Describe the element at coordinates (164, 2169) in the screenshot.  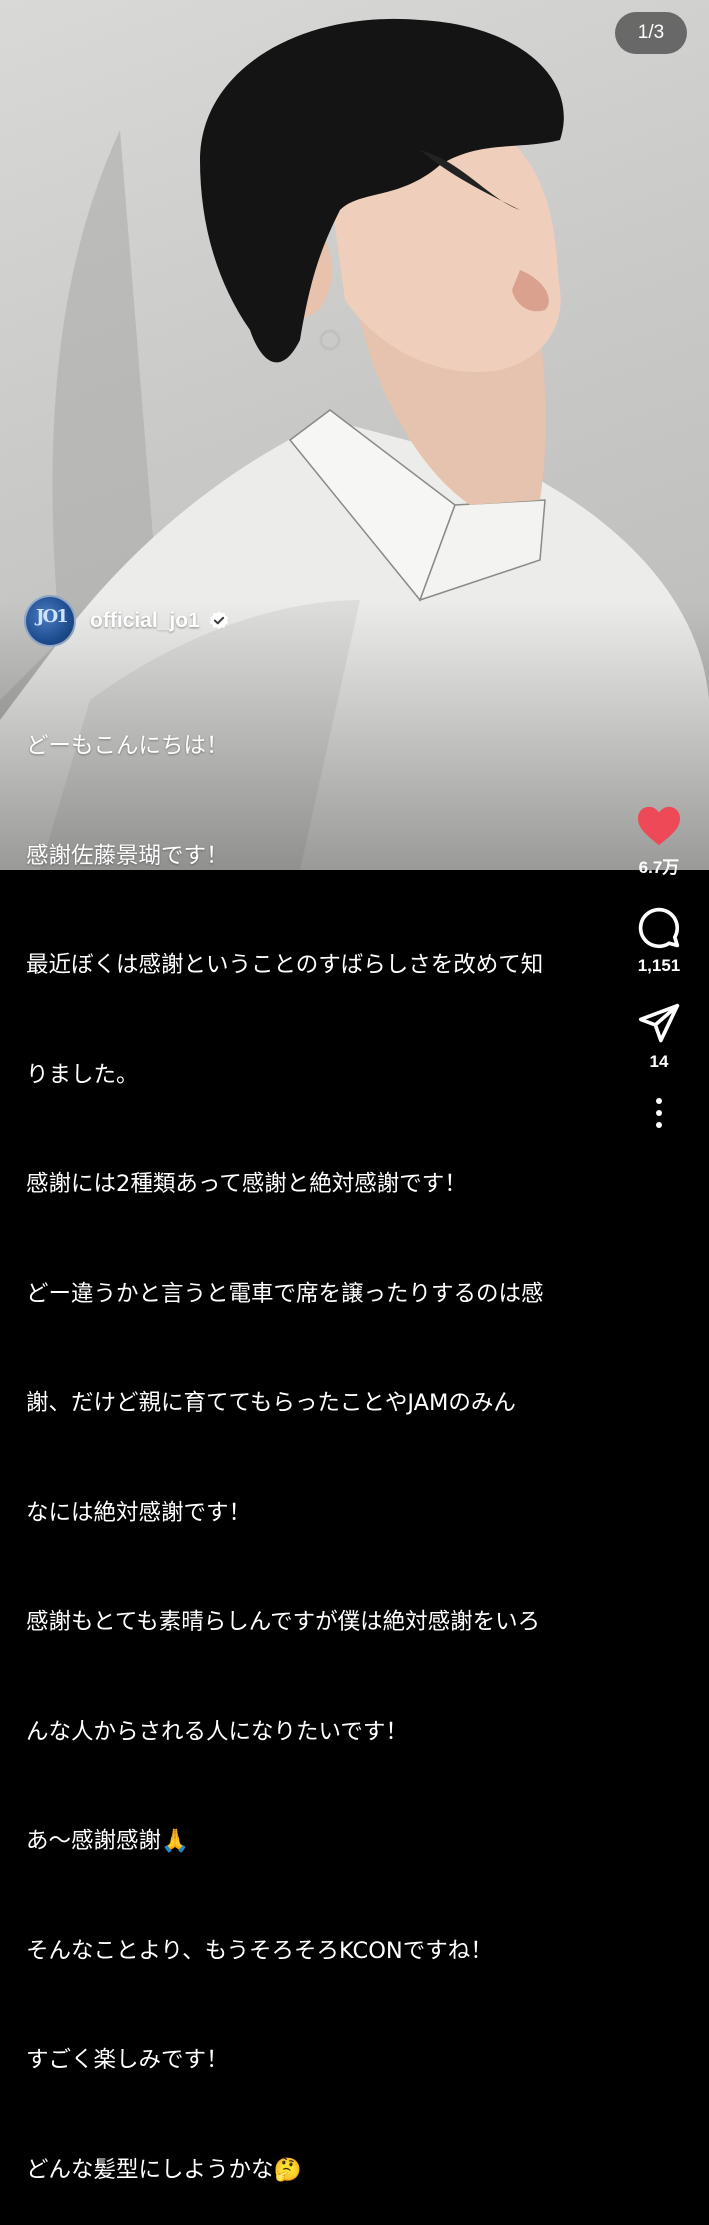
I see `caption-line: どんな髪型にしようかな🤔` at that location.